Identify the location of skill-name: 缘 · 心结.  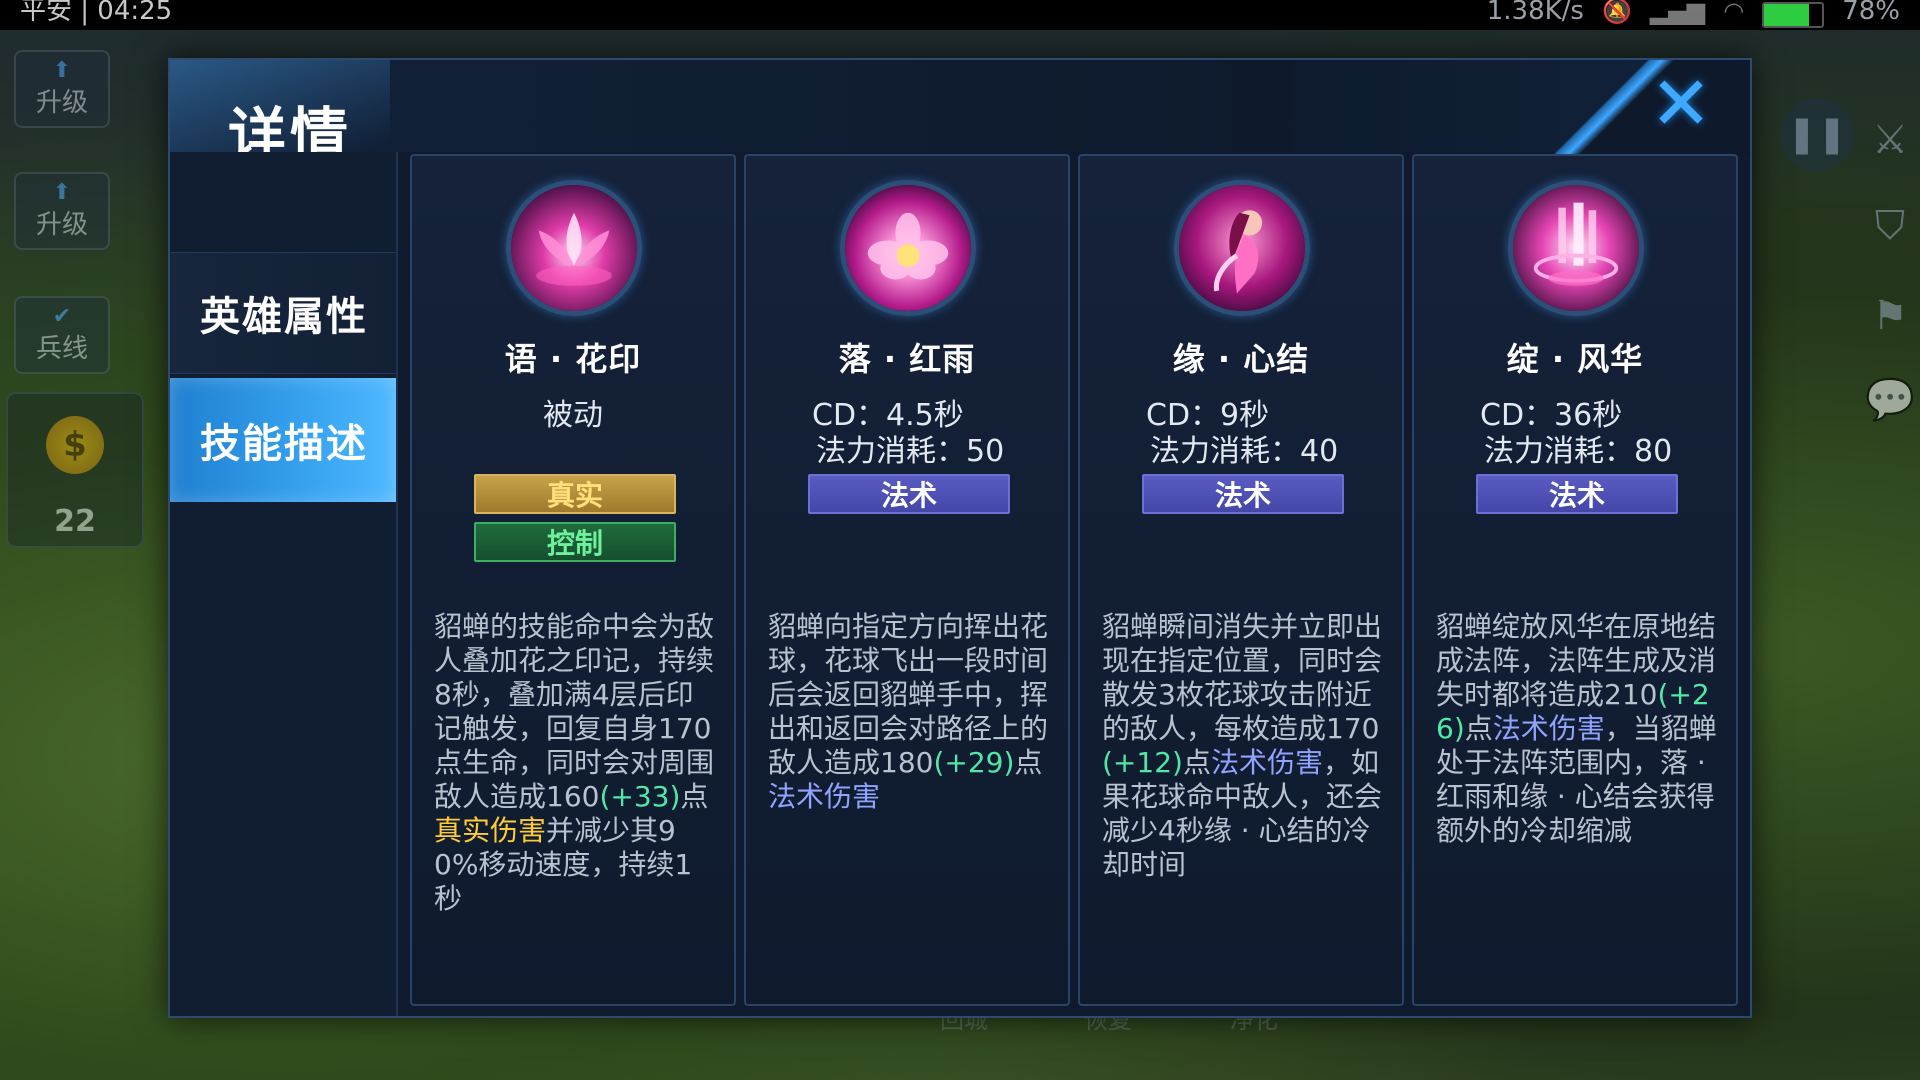
(1241, 359).